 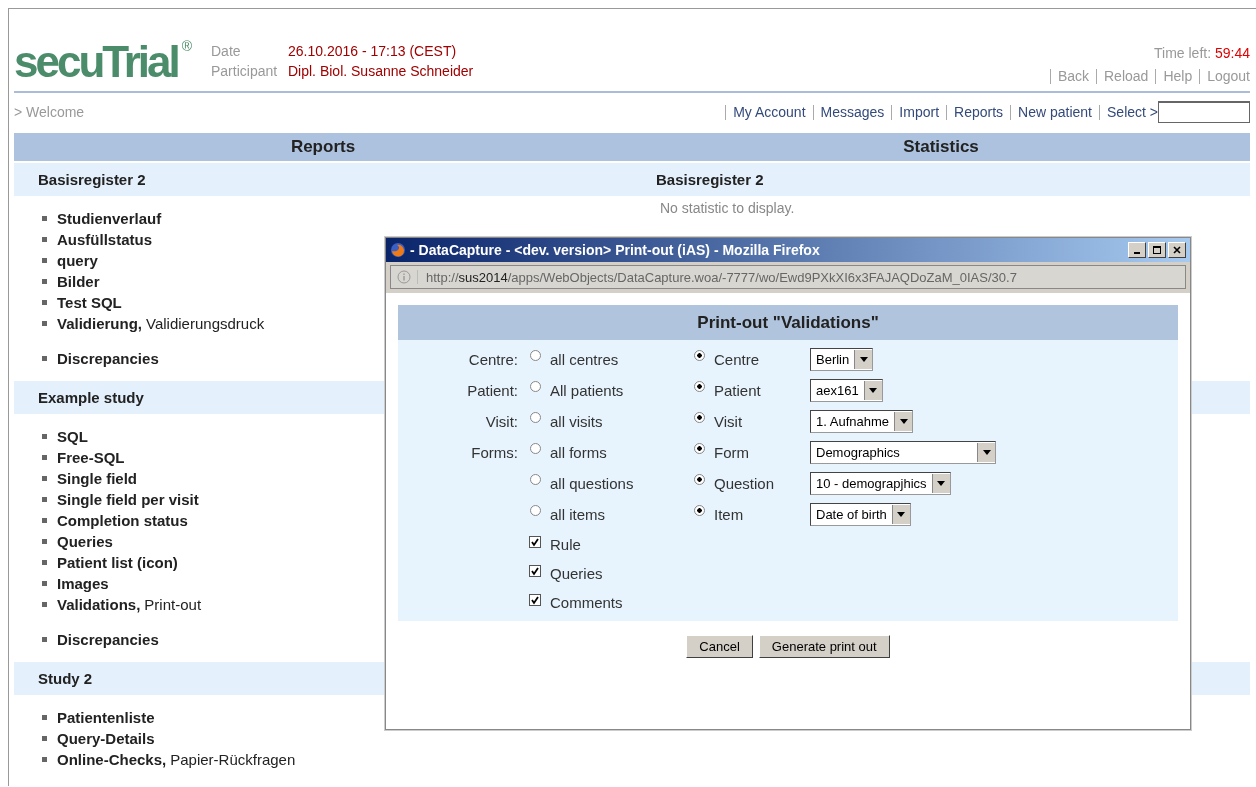 What do you see at coordinates (91, 457) in the screenshot?
I see `report-link: Free-SQL` at bounding box center [91, 457].